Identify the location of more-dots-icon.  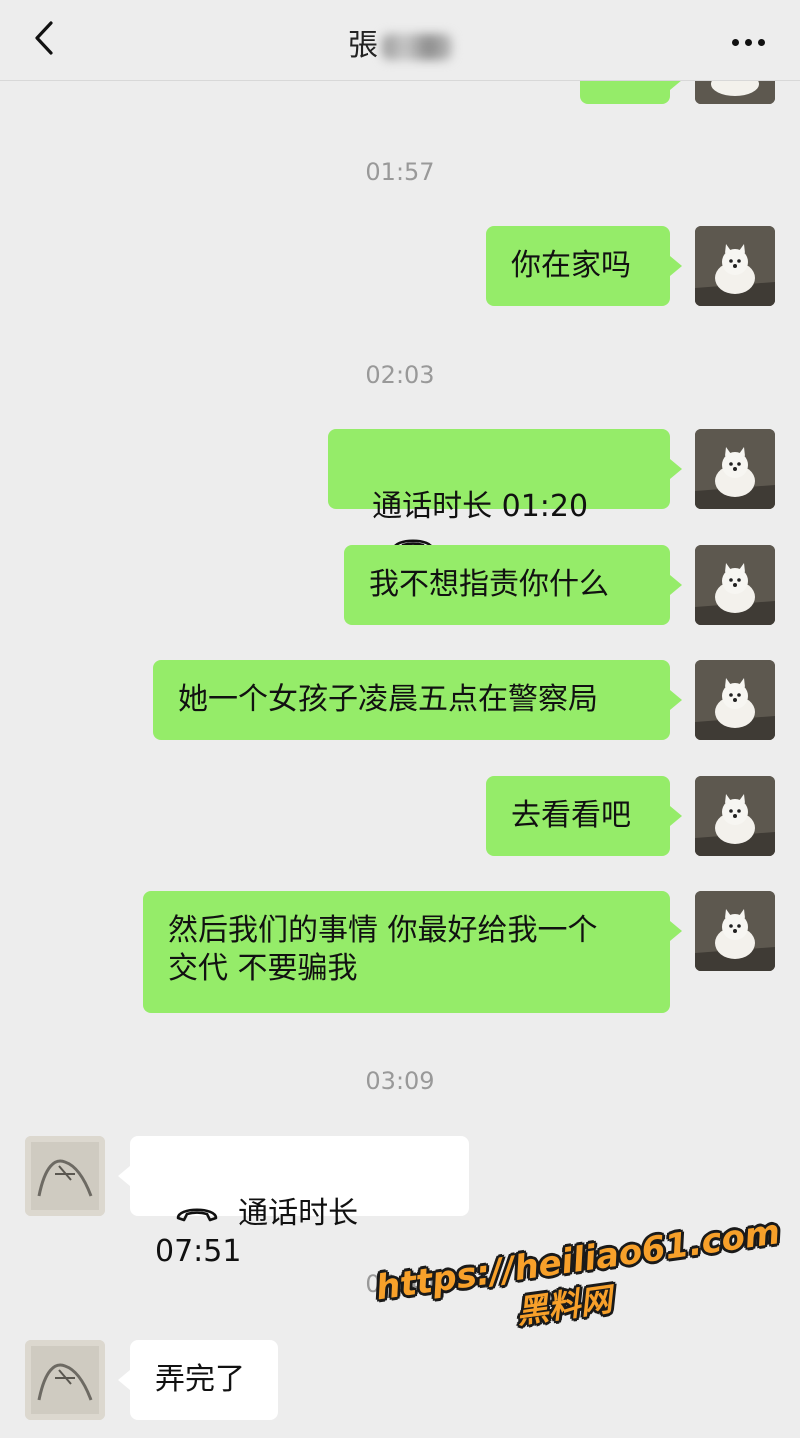
(748, 40).